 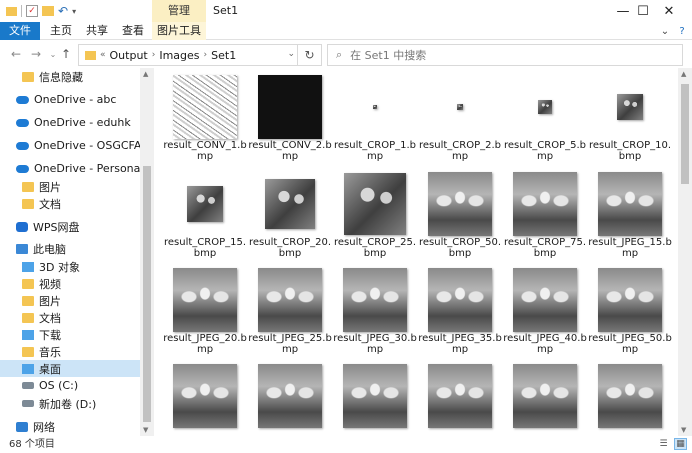 What do you see at coordinates (460, 311) in the screenshot?
I see `file-item: result_JPEG_35.bmp` at bounding box center [460, 311].